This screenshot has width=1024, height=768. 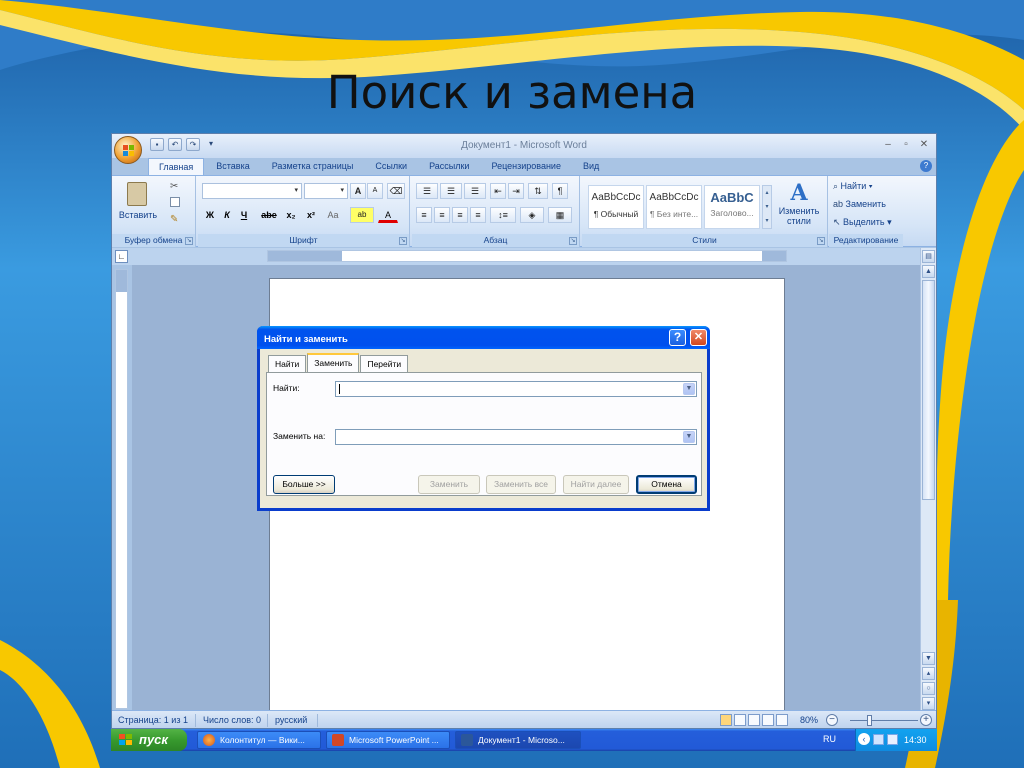 What do you see at coordinates (384, 363) in the screenshot?
I see `tab-goto: Перейти` at bounding box center [384, 363].